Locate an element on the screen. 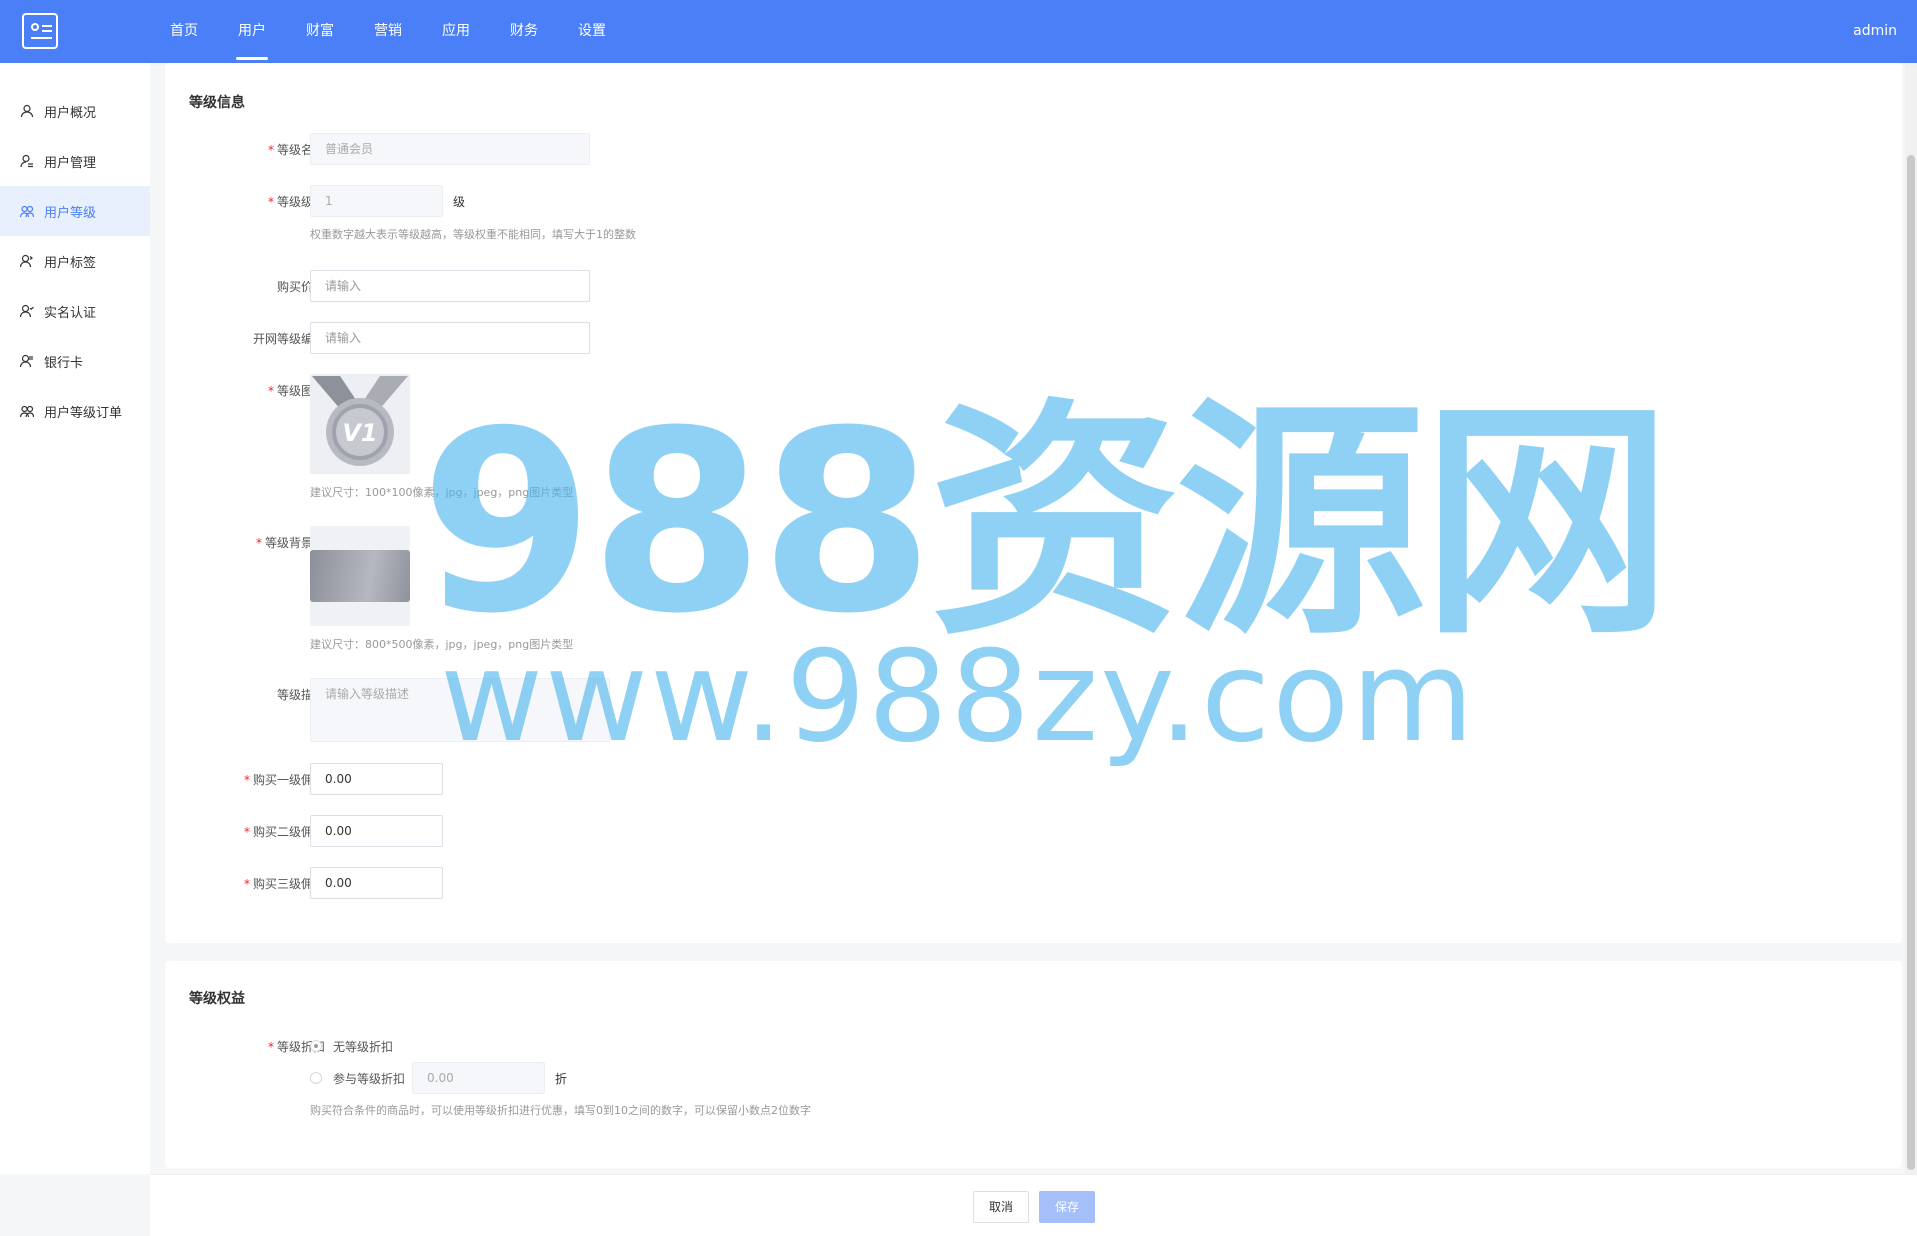 The image size is (1917, 1236). level-name-input: 普通会员 is located at coordinates (450, 149).